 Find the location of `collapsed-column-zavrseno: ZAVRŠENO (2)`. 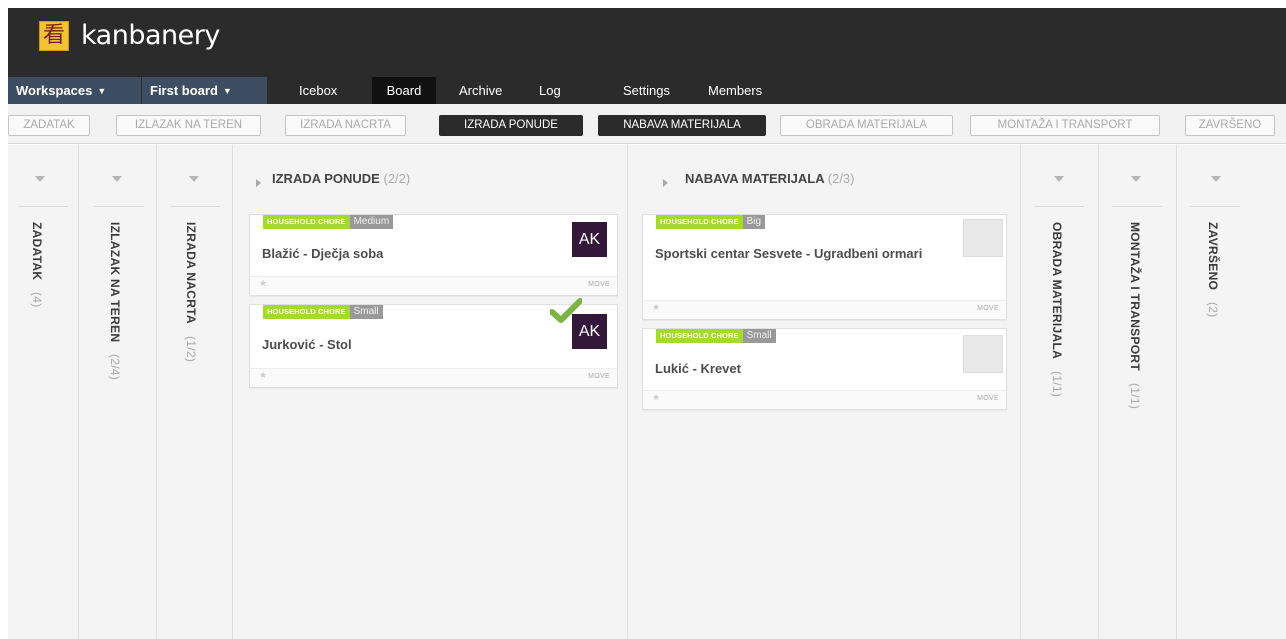

collapsed-column-zavrseno: ZAVRŠENO (2) is located at coordinates (1213, 269).